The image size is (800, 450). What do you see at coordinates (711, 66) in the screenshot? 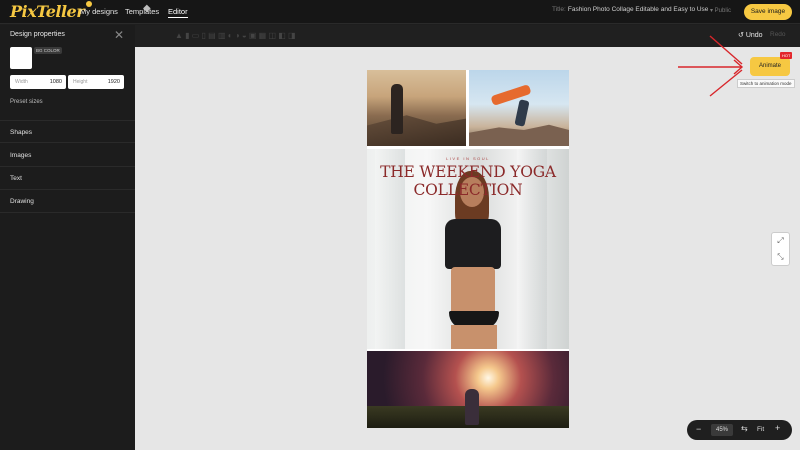
I see `arrow-pointer-icon` at bounding box center [711, 66].